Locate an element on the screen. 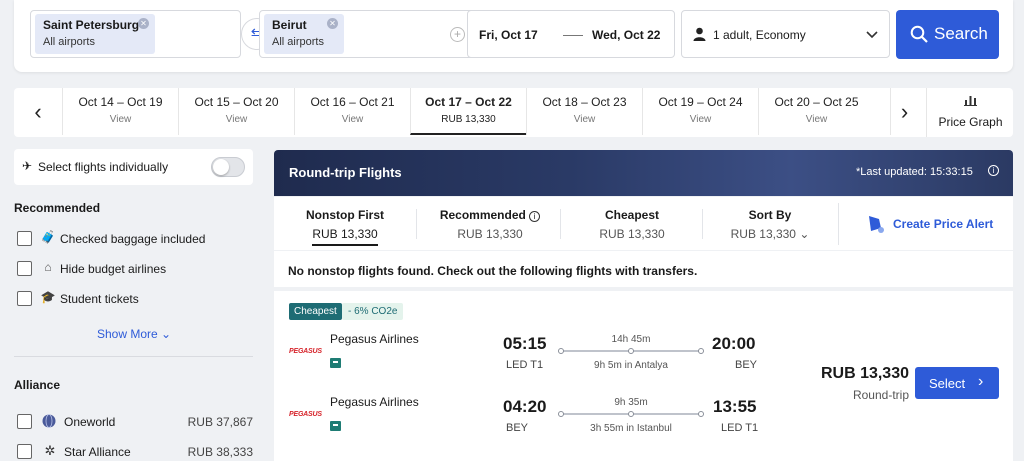 The height and width of the screenshot is (461, 1024). chevron-left-icon: ‹ is located at coordinates (38, 112).